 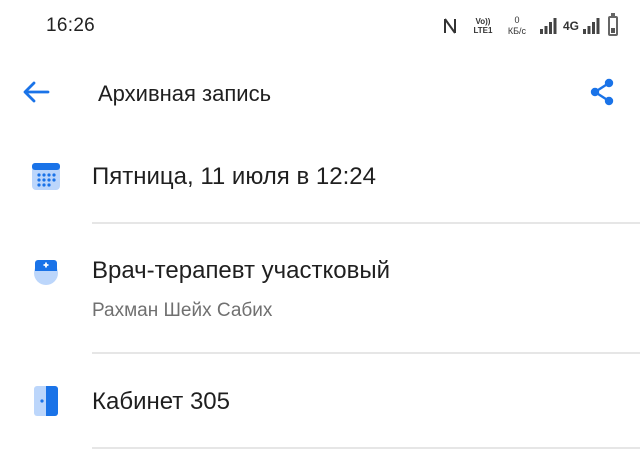 What do you see at coordinates (613, 30) in the screenshot?
I see `battery-level` at bounding box center [613, 30].